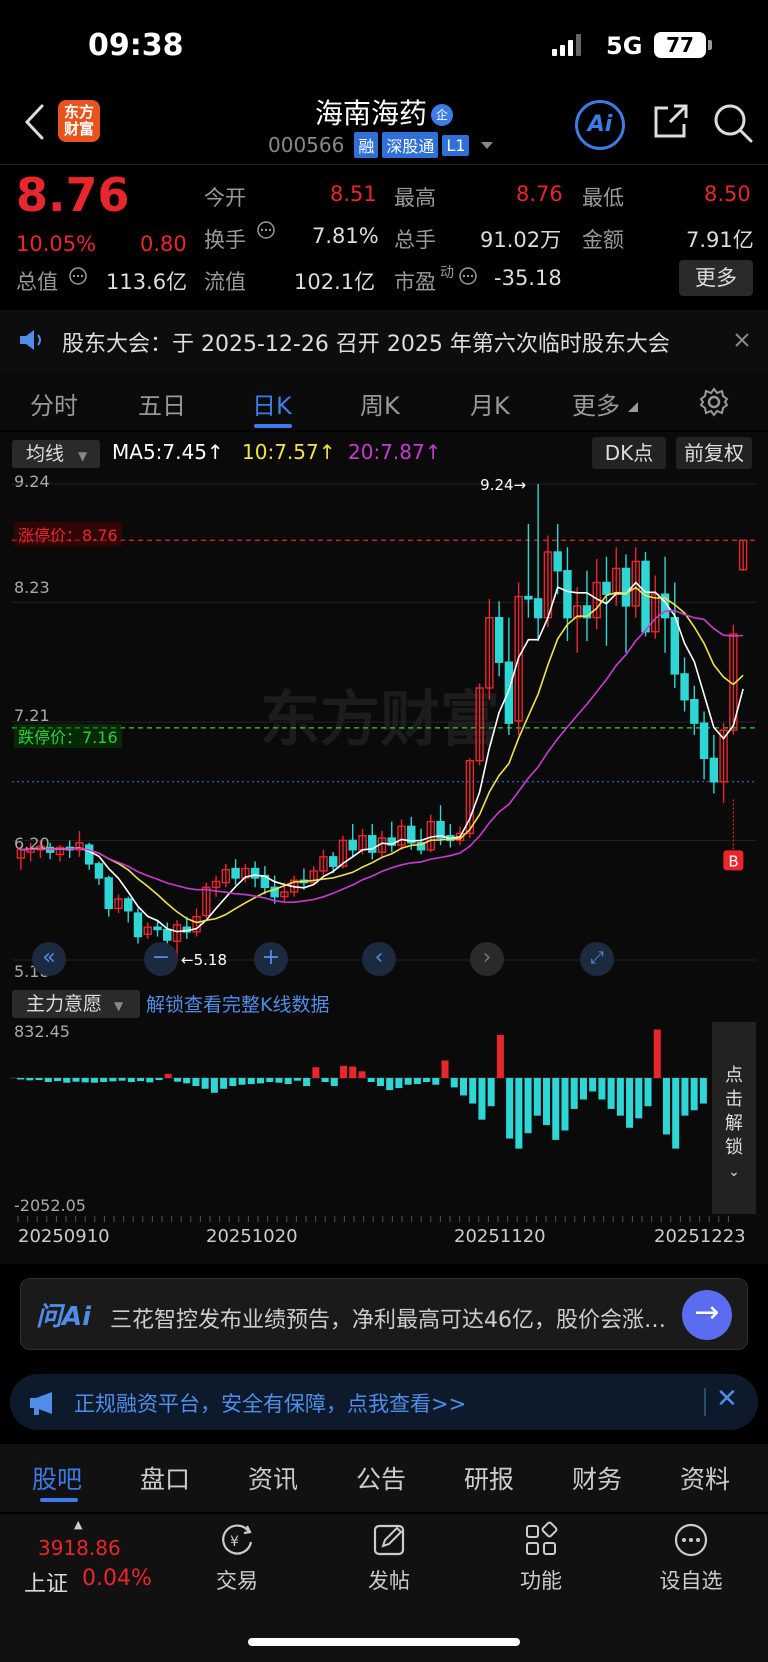  What do you see at coordinates (379, 959) in the screenshot?
I see `scroll-left-button: ‹` at bounding box center [379, 959].